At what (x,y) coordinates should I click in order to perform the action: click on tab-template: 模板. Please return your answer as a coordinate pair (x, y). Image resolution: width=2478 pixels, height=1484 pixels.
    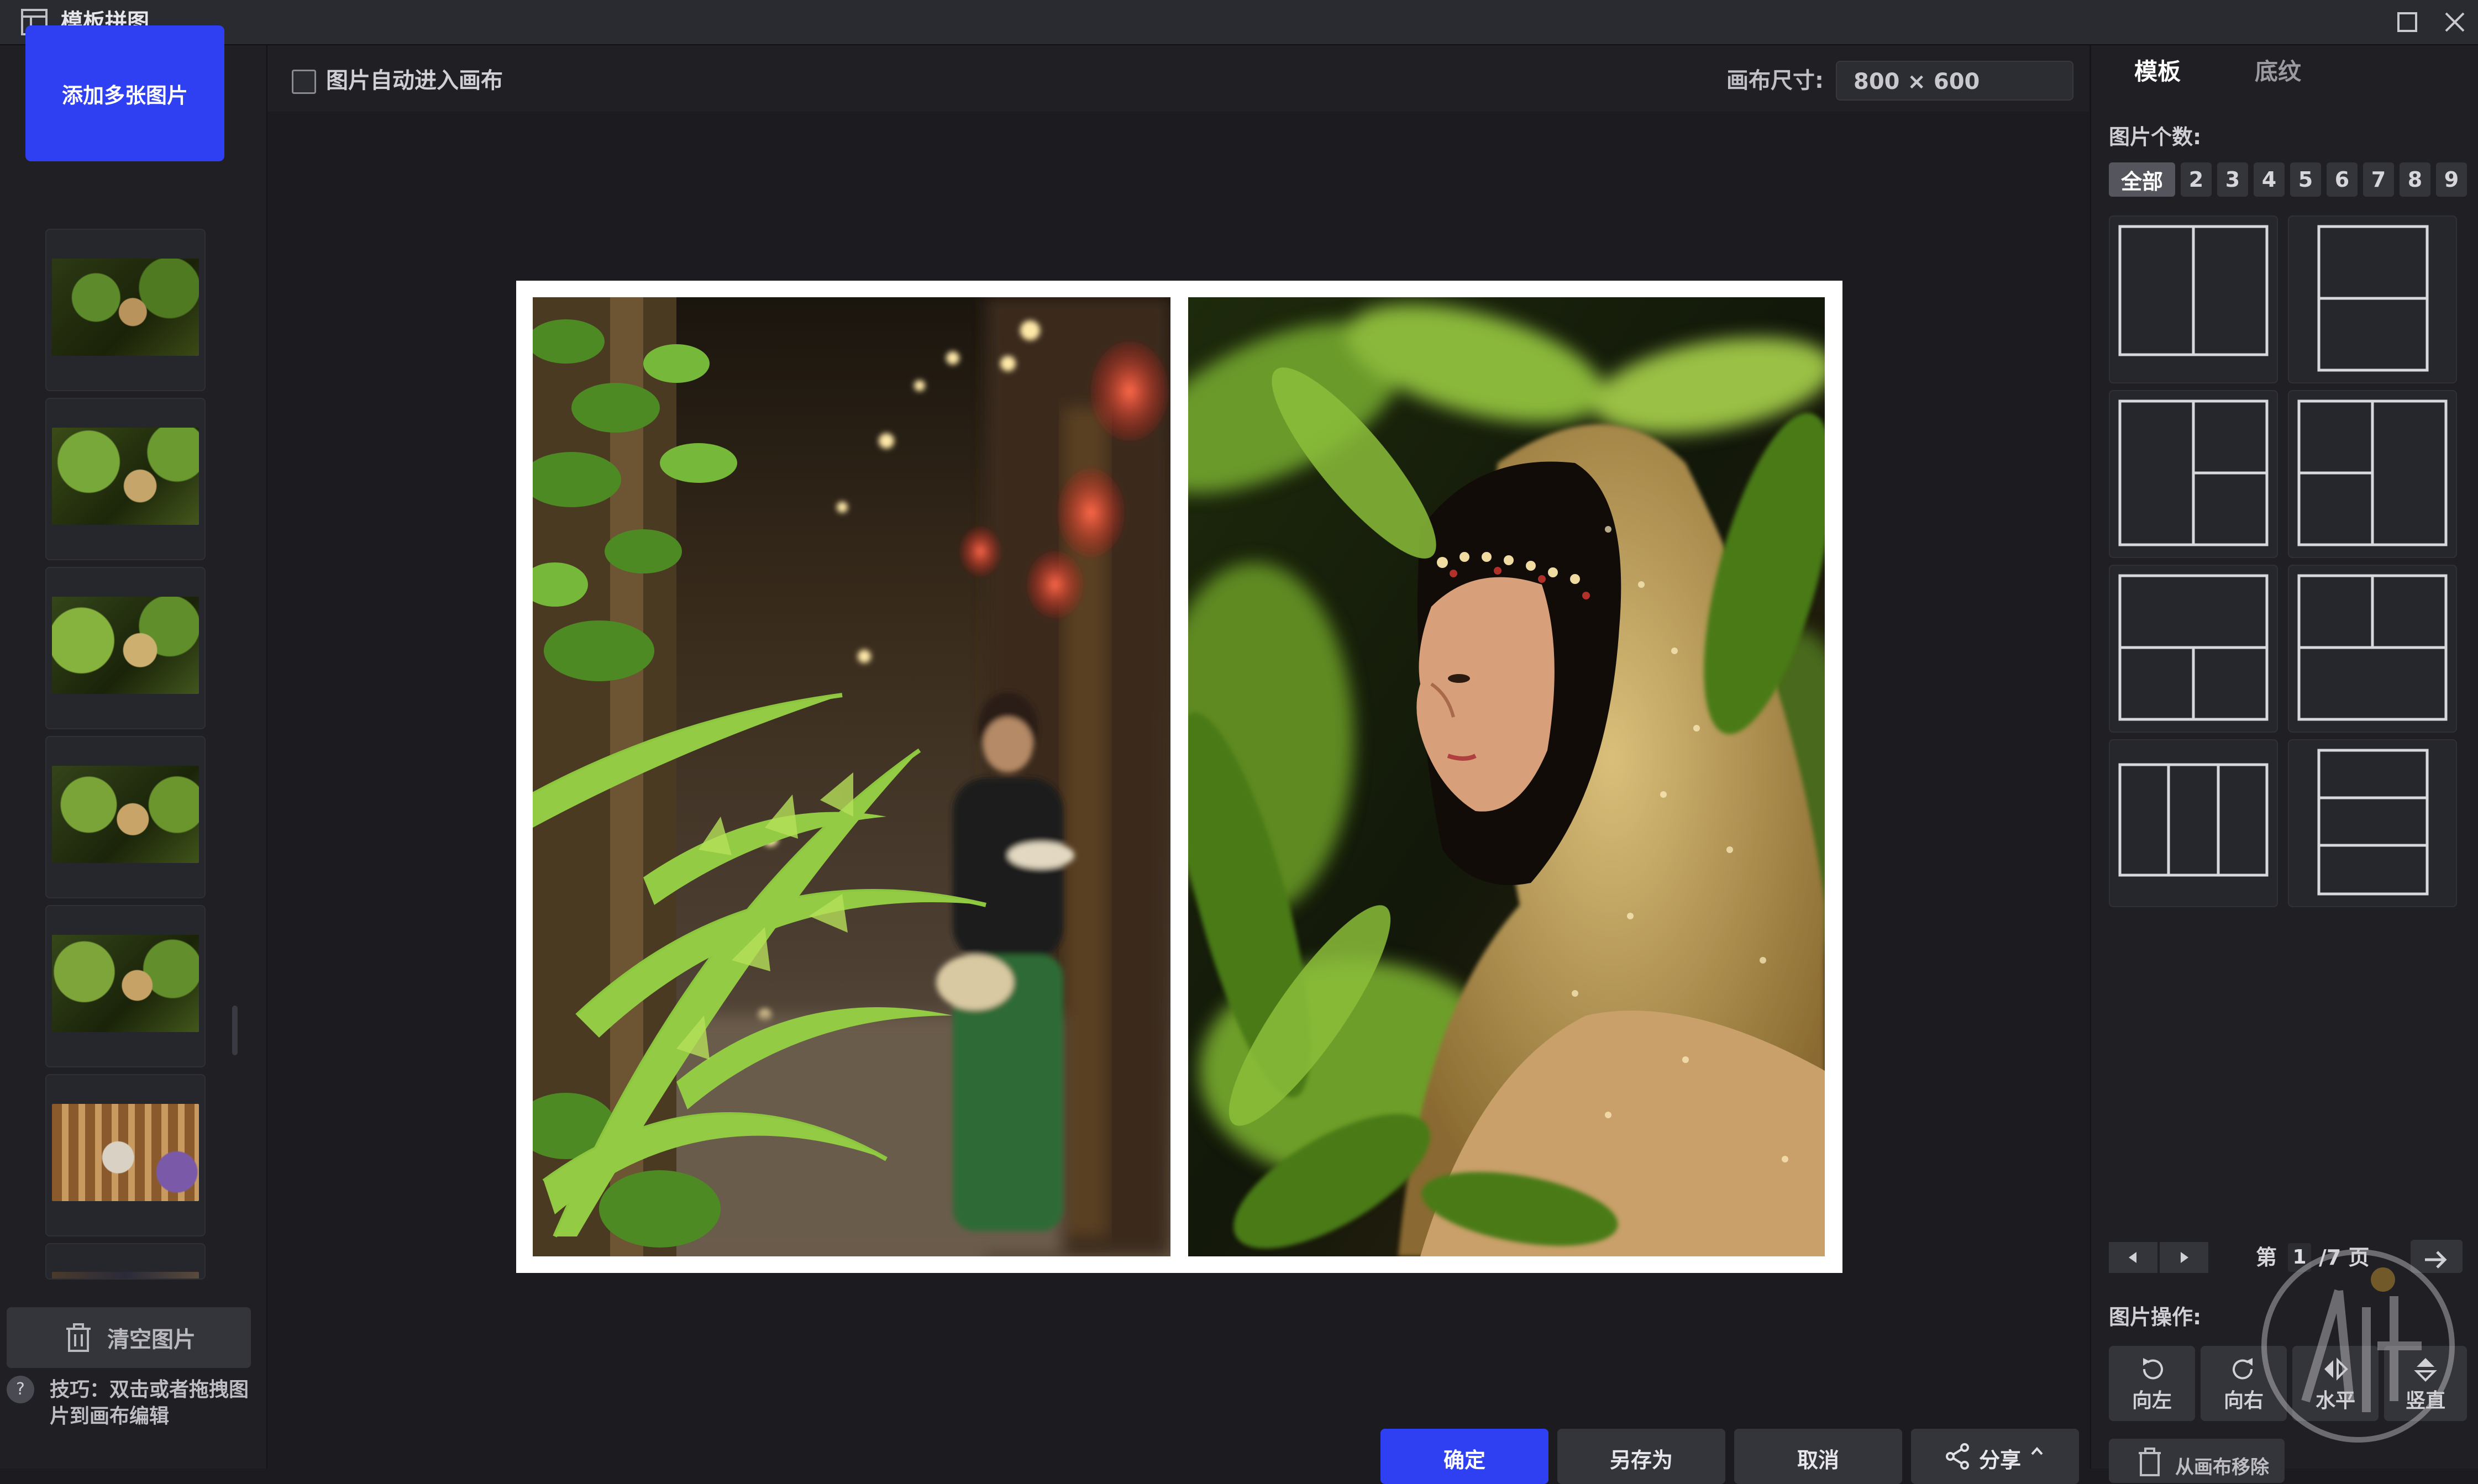
    Looking at the image, I should click on (2158, 71).